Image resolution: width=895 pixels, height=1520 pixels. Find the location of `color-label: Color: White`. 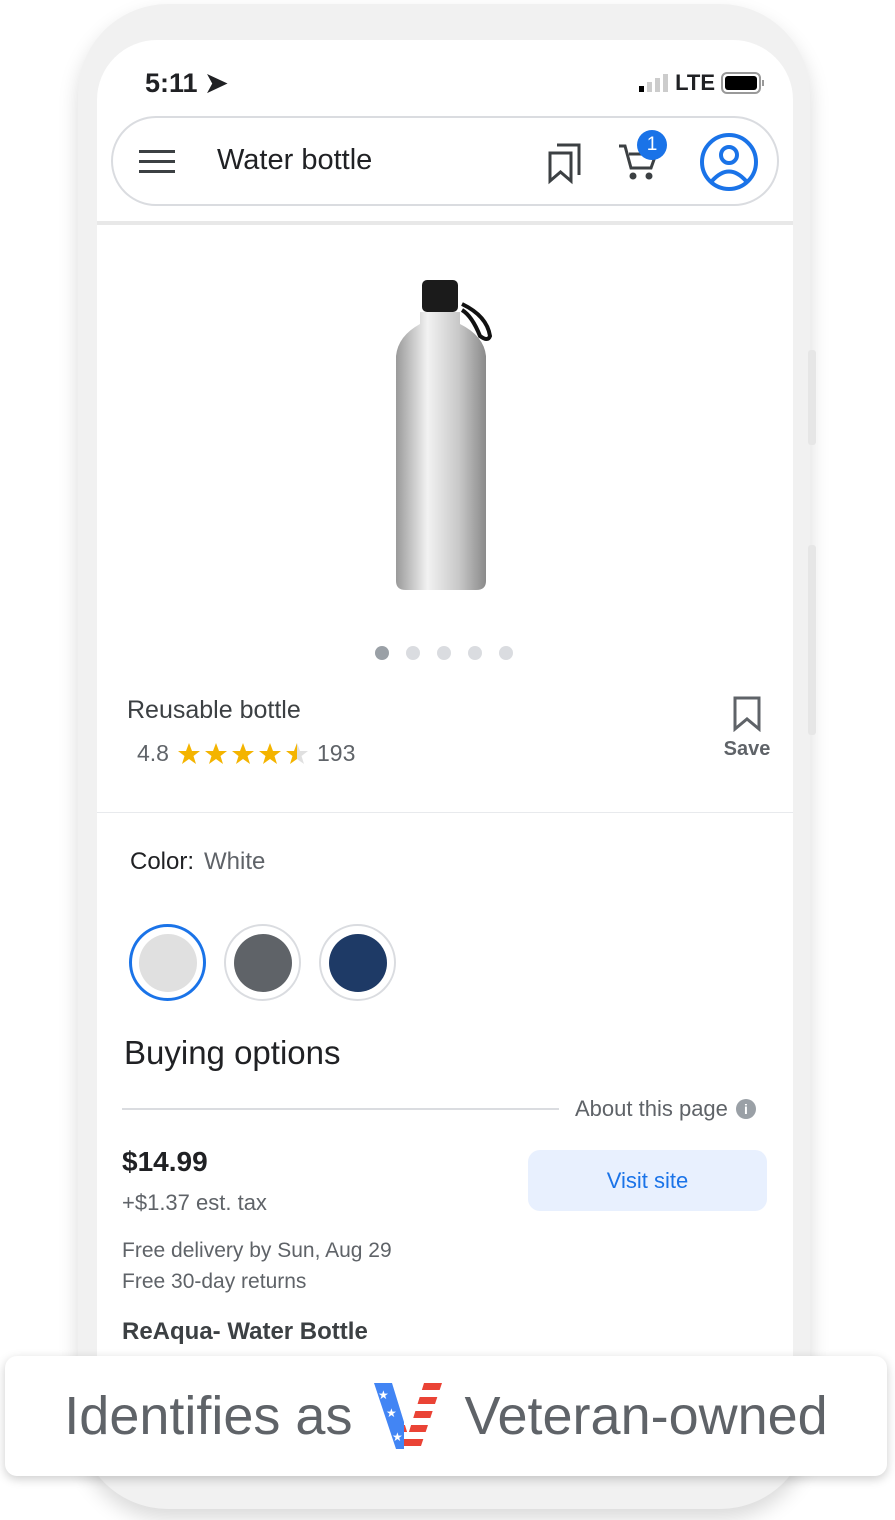

color-label: Color: White is located at coordinates (197, 862).